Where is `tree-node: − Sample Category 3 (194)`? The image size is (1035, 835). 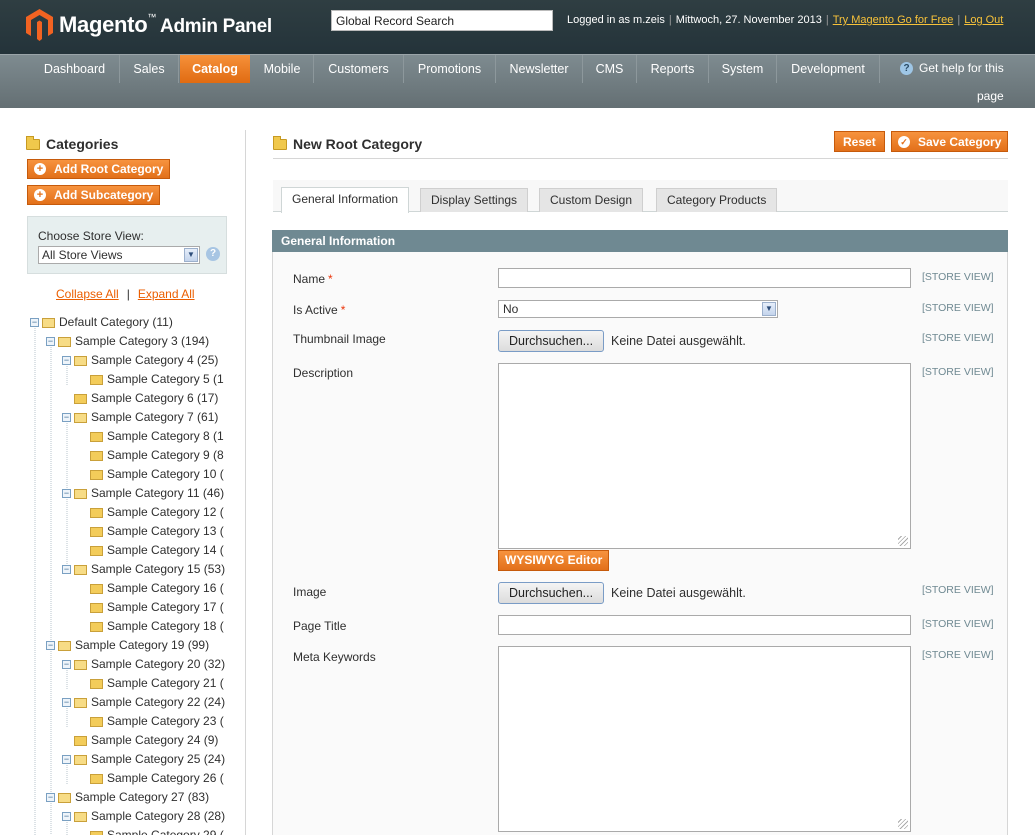
tree-node: − Sample Category 3 (194) is located at coordinates (127, 341).